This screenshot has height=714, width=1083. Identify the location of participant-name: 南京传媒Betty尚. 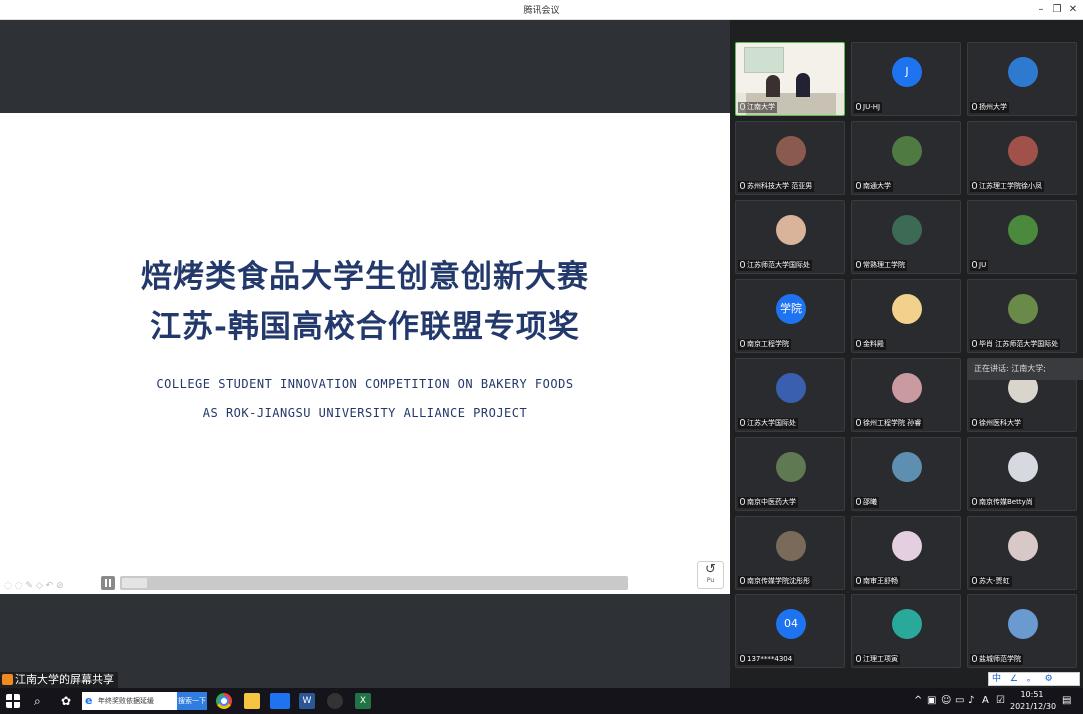
(1002, 502).